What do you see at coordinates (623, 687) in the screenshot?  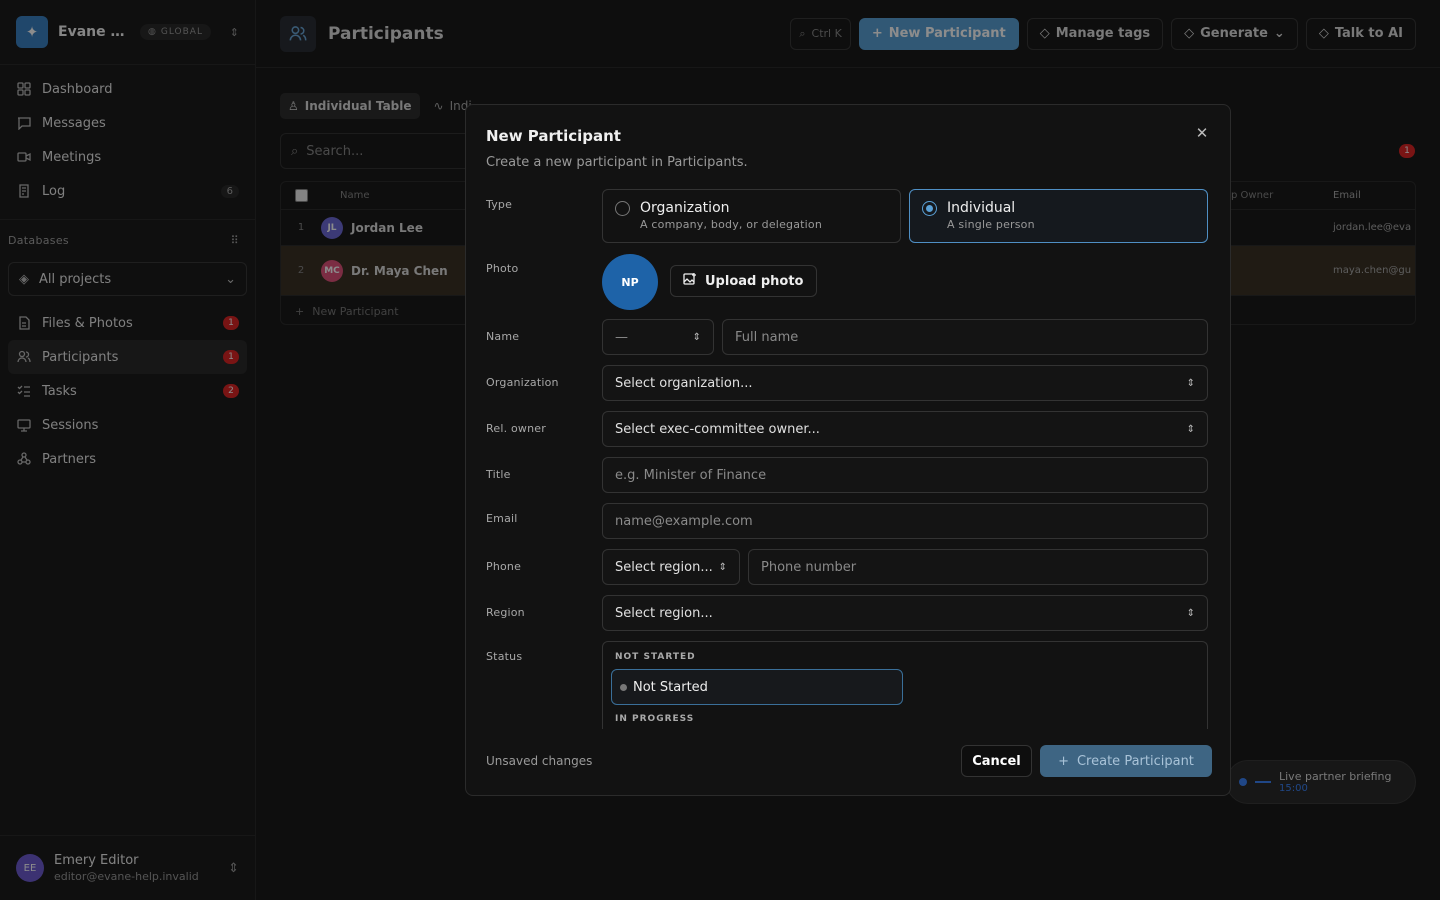 I see `status-dot-icon` at bounding box center [623, 687].